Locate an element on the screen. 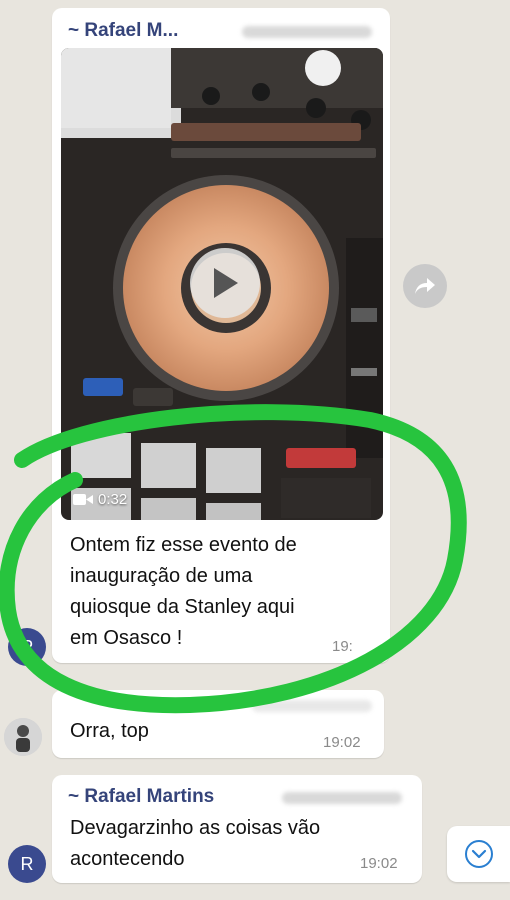 The image size is (510, 900). forward-icon is located at coordinates (425, 286).